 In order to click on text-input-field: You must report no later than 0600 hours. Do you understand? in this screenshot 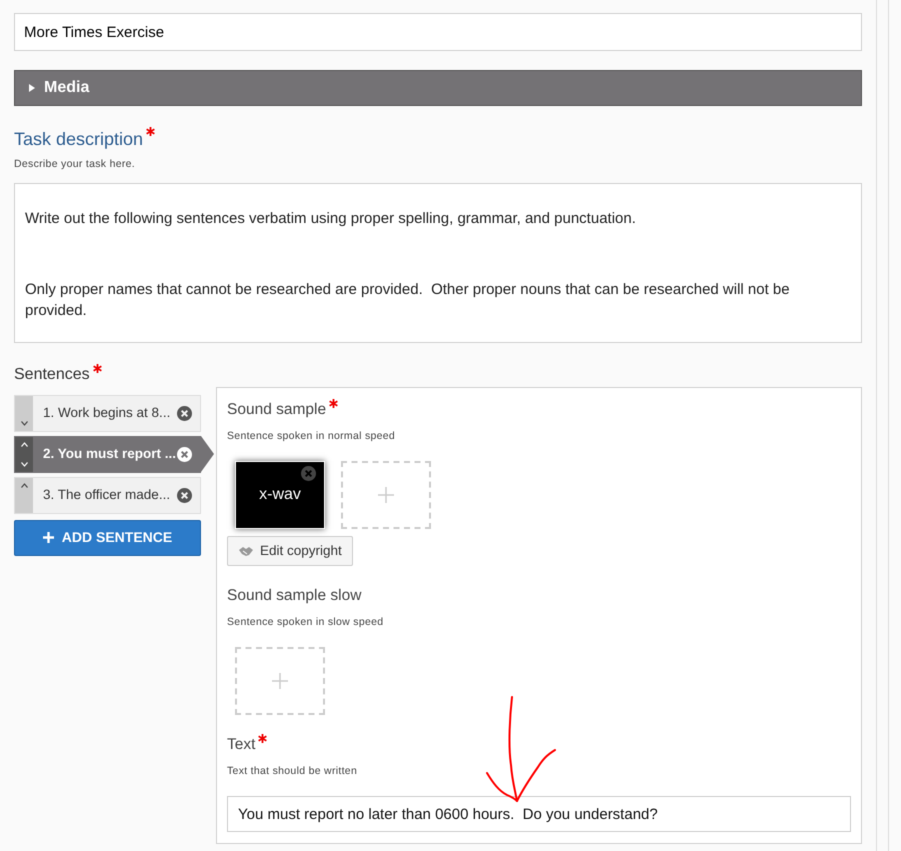, I will do `click(539, 814)`.